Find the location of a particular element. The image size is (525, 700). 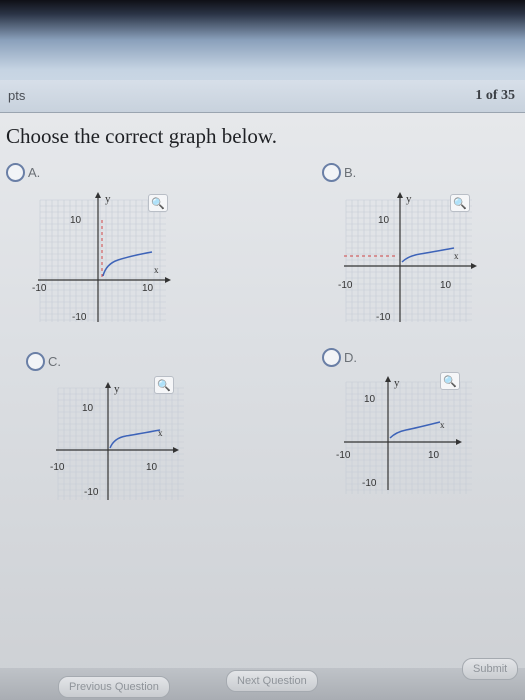

graph-a-y-arrow is located at coordinates (98, 195).